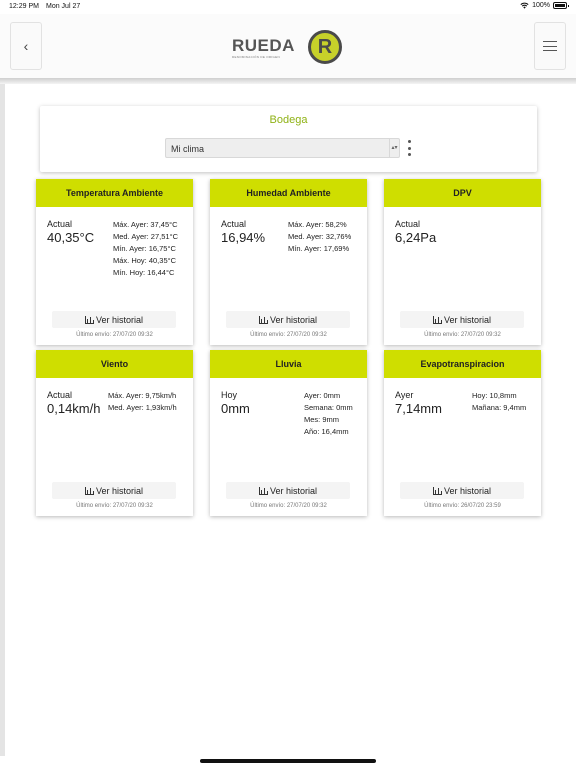  Describe the element at coordinates (114, 193) in the screenshot. I see `card-title: Temperatura Ambiente` at that location.